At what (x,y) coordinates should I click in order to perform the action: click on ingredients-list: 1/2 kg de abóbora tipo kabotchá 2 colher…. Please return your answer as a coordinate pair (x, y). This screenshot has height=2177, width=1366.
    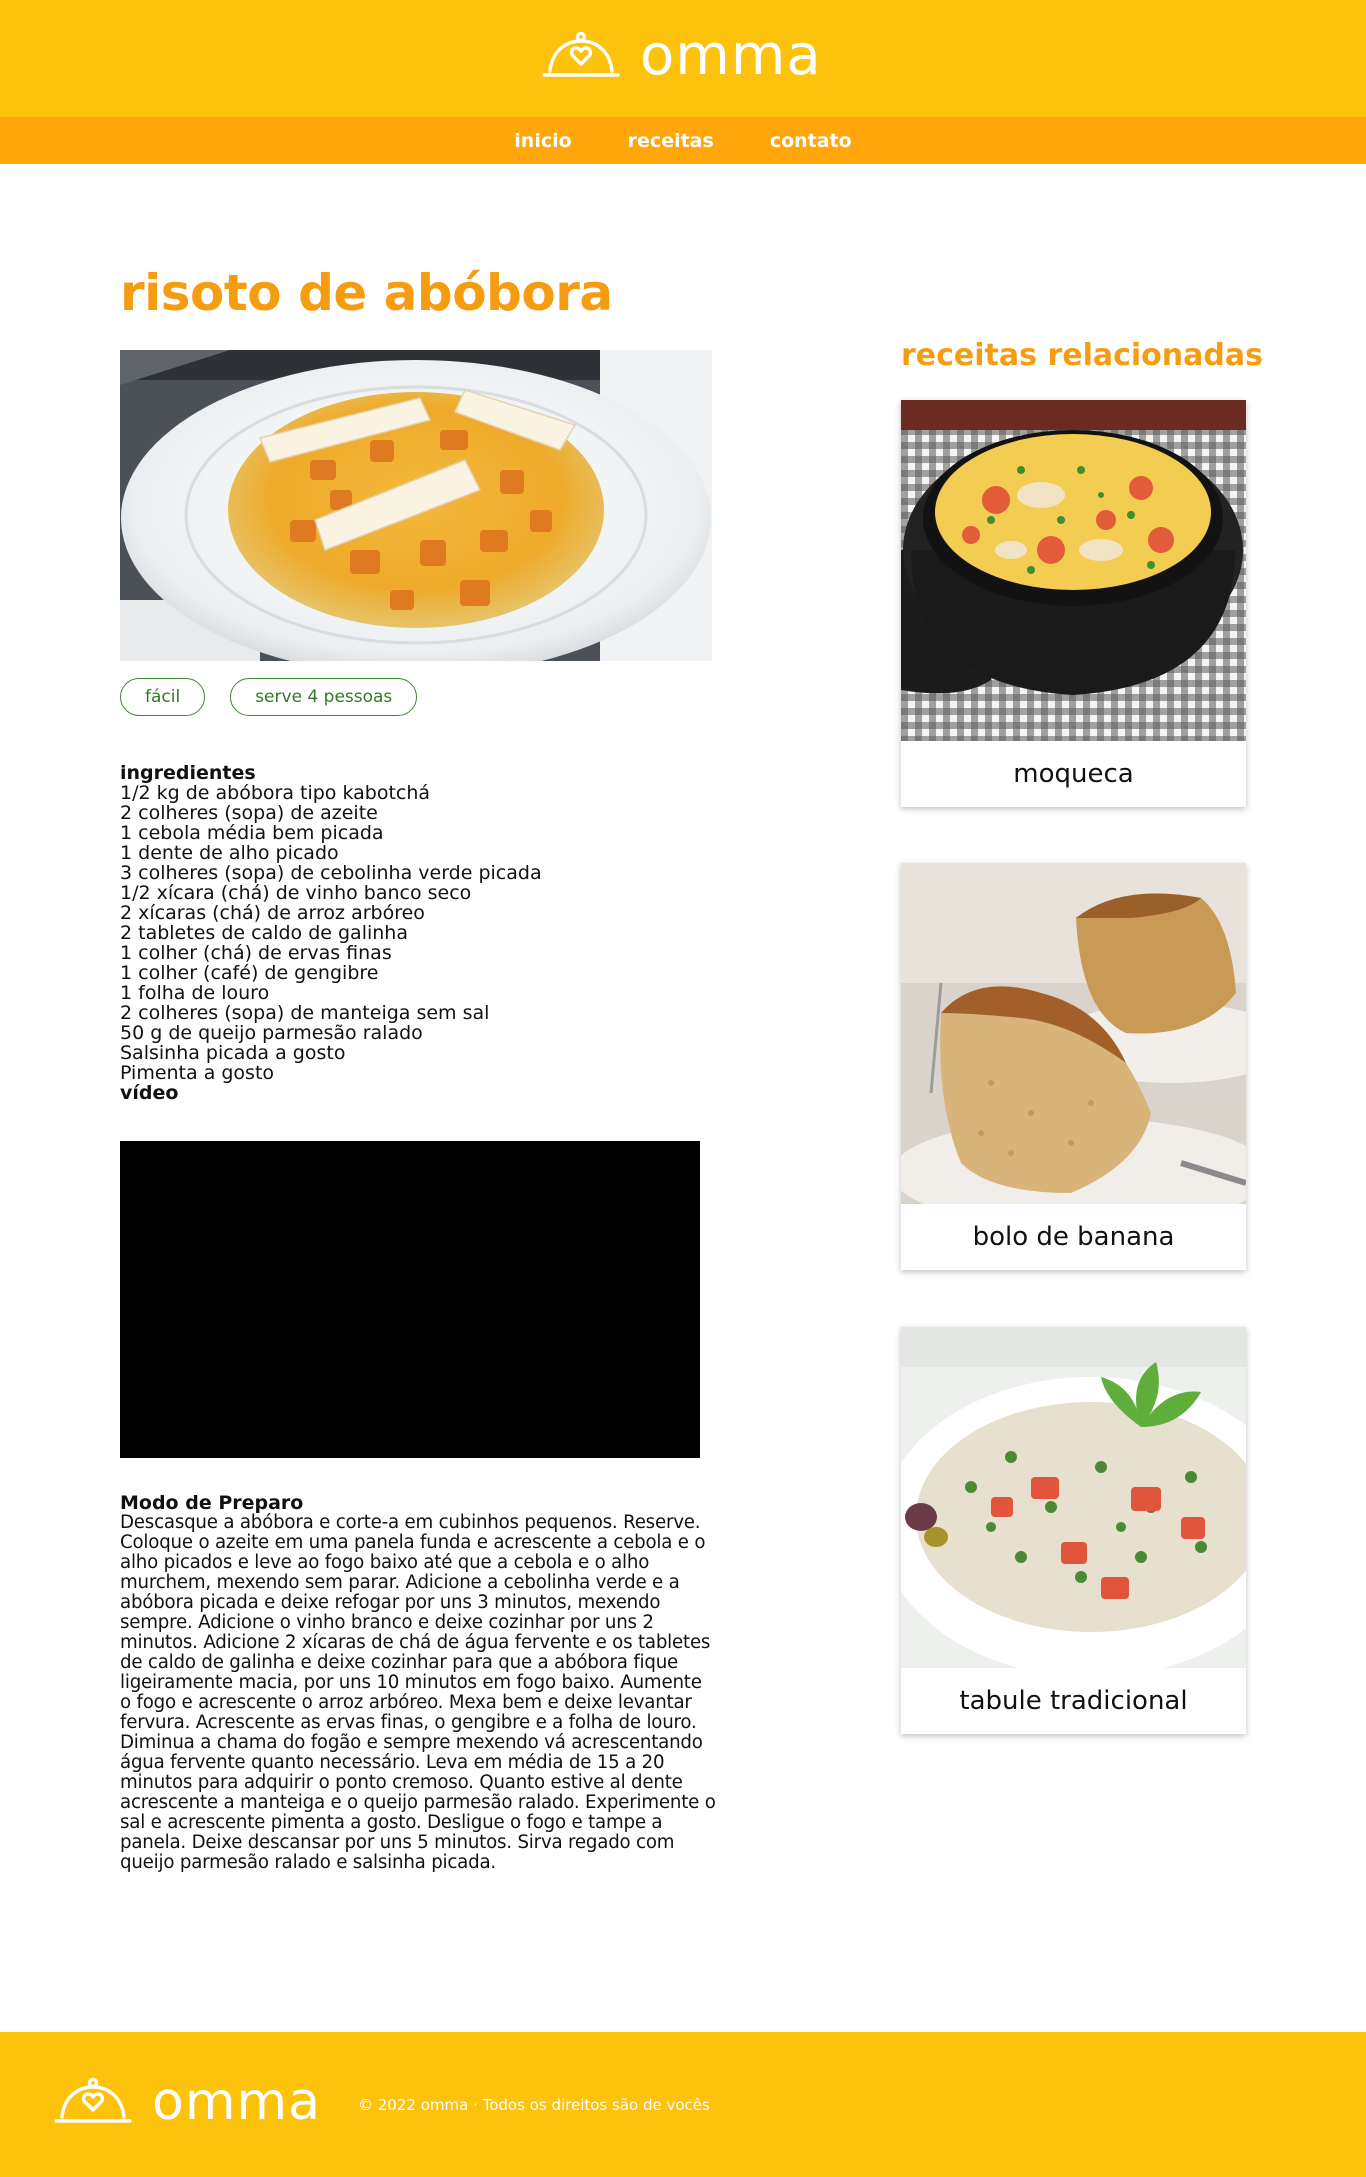
    Looking at the image, I should click on (331, 933).